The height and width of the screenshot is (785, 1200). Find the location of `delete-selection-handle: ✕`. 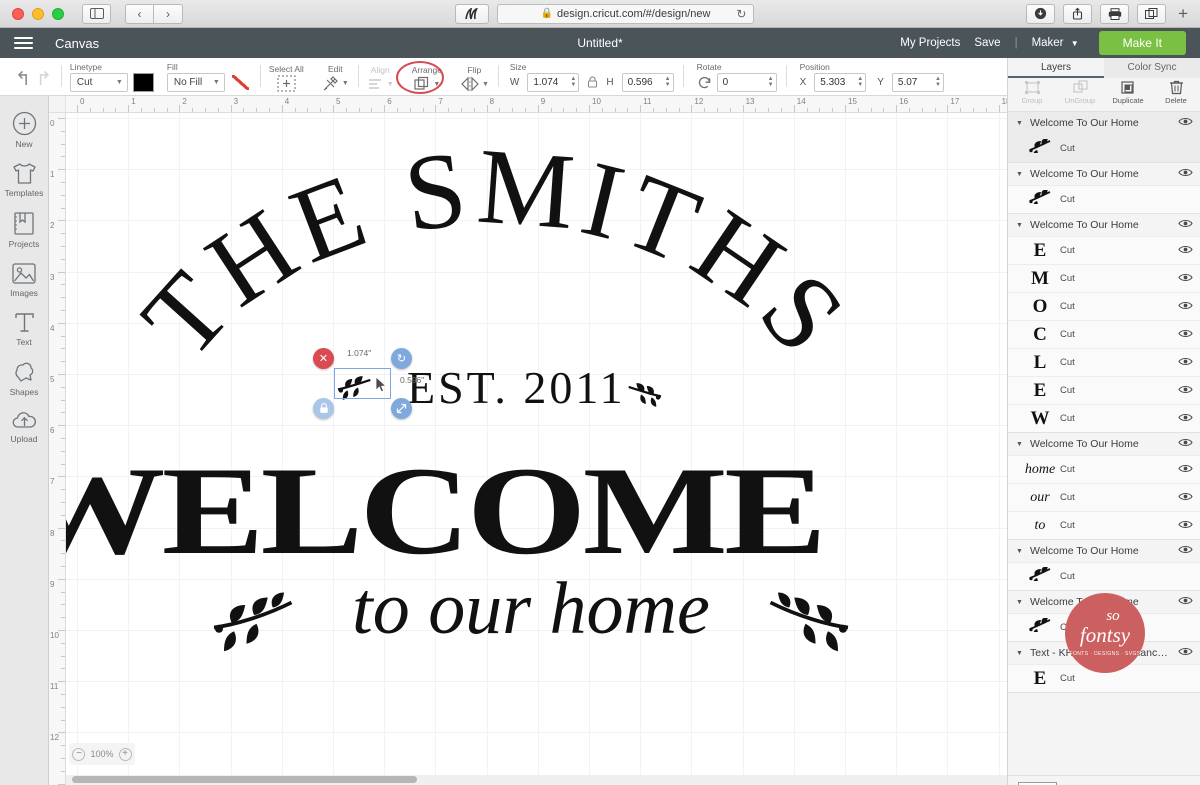

delete-selection-handle: ✕ is located at coordinates (323, 358).